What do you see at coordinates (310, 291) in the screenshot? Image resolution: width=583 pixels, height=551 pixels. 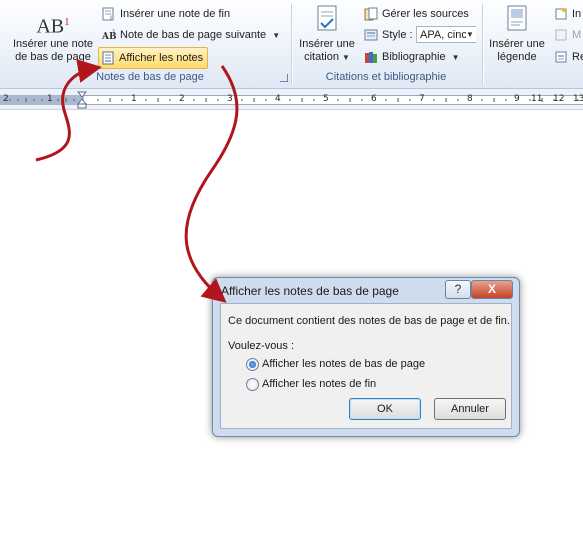 I see `dialog-title: Afficher les notes de bas de page` at bounding box center [310, 291].